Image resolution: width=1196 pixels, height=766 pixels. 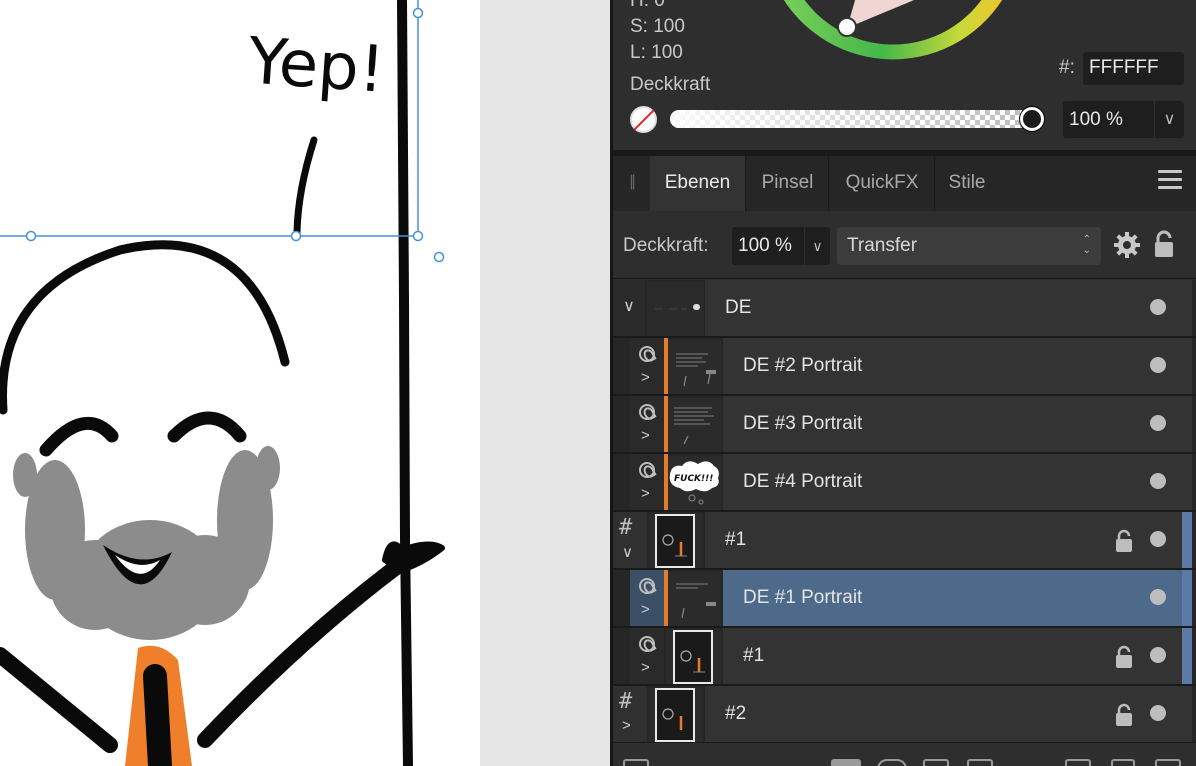 I want to click on layer-toolbar: Deckkraft: 100 % ∨ Transfer ⌃ ⌄, so click(x=904, y=245).